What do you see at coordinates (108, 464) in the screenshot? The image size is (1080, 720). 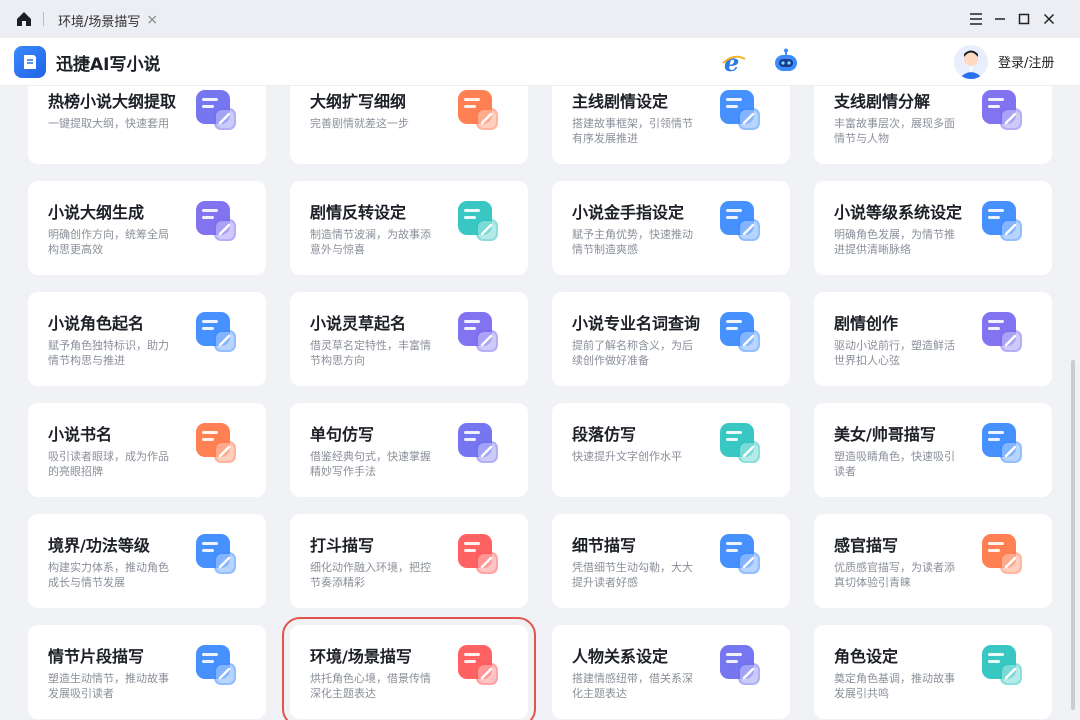 I see `card-description: 吸引读者眼球，成为作品的亮眼招牌` at bounding box center [108, 464].